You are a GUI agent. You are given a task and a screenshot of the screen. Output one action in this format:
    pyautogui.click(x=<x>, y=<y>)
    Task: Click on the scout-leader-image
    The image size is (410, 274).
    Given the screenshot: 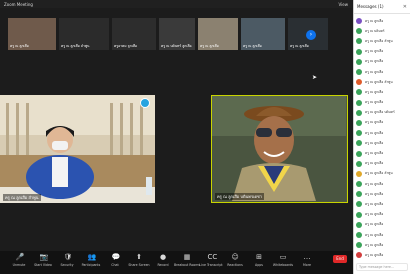 What is the action you would take?
    pyautogui.click(x=279, y=148)
    